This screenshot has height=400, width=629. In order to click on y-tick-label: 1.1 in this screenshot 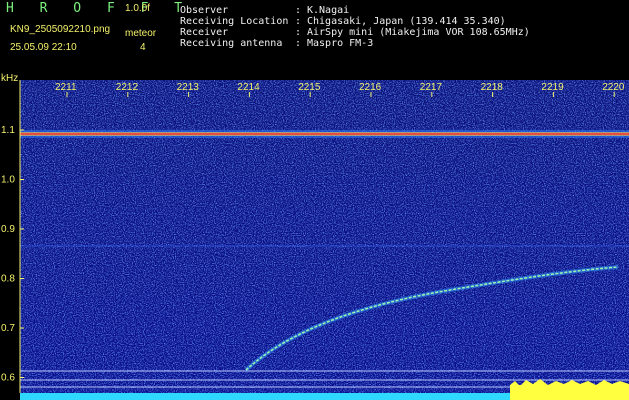, I will do `click(8, 130)`.